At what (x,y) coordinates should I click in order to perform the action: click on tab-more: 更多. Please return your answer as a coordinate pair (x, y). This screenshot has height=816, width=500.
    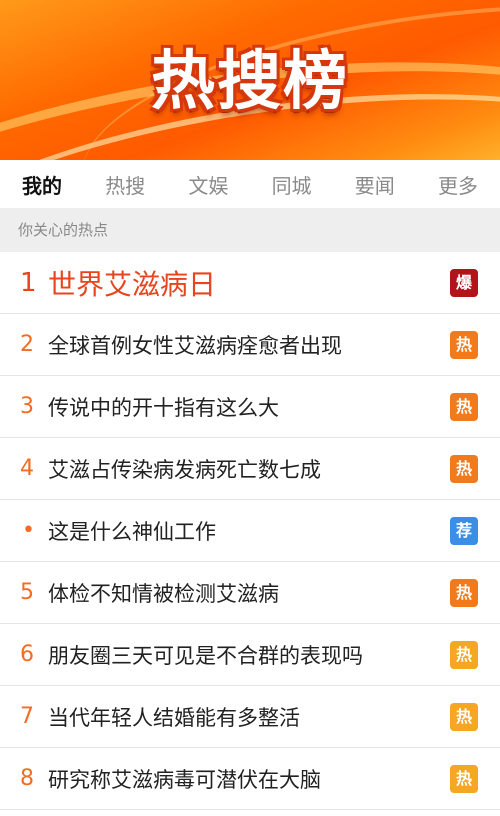
    Looking at the image, I should click on (458, 184).